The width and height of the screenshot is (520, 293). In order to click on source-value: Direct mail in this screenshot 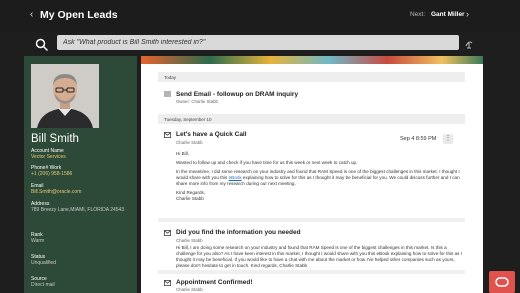, I will do `click(43, 285)`.